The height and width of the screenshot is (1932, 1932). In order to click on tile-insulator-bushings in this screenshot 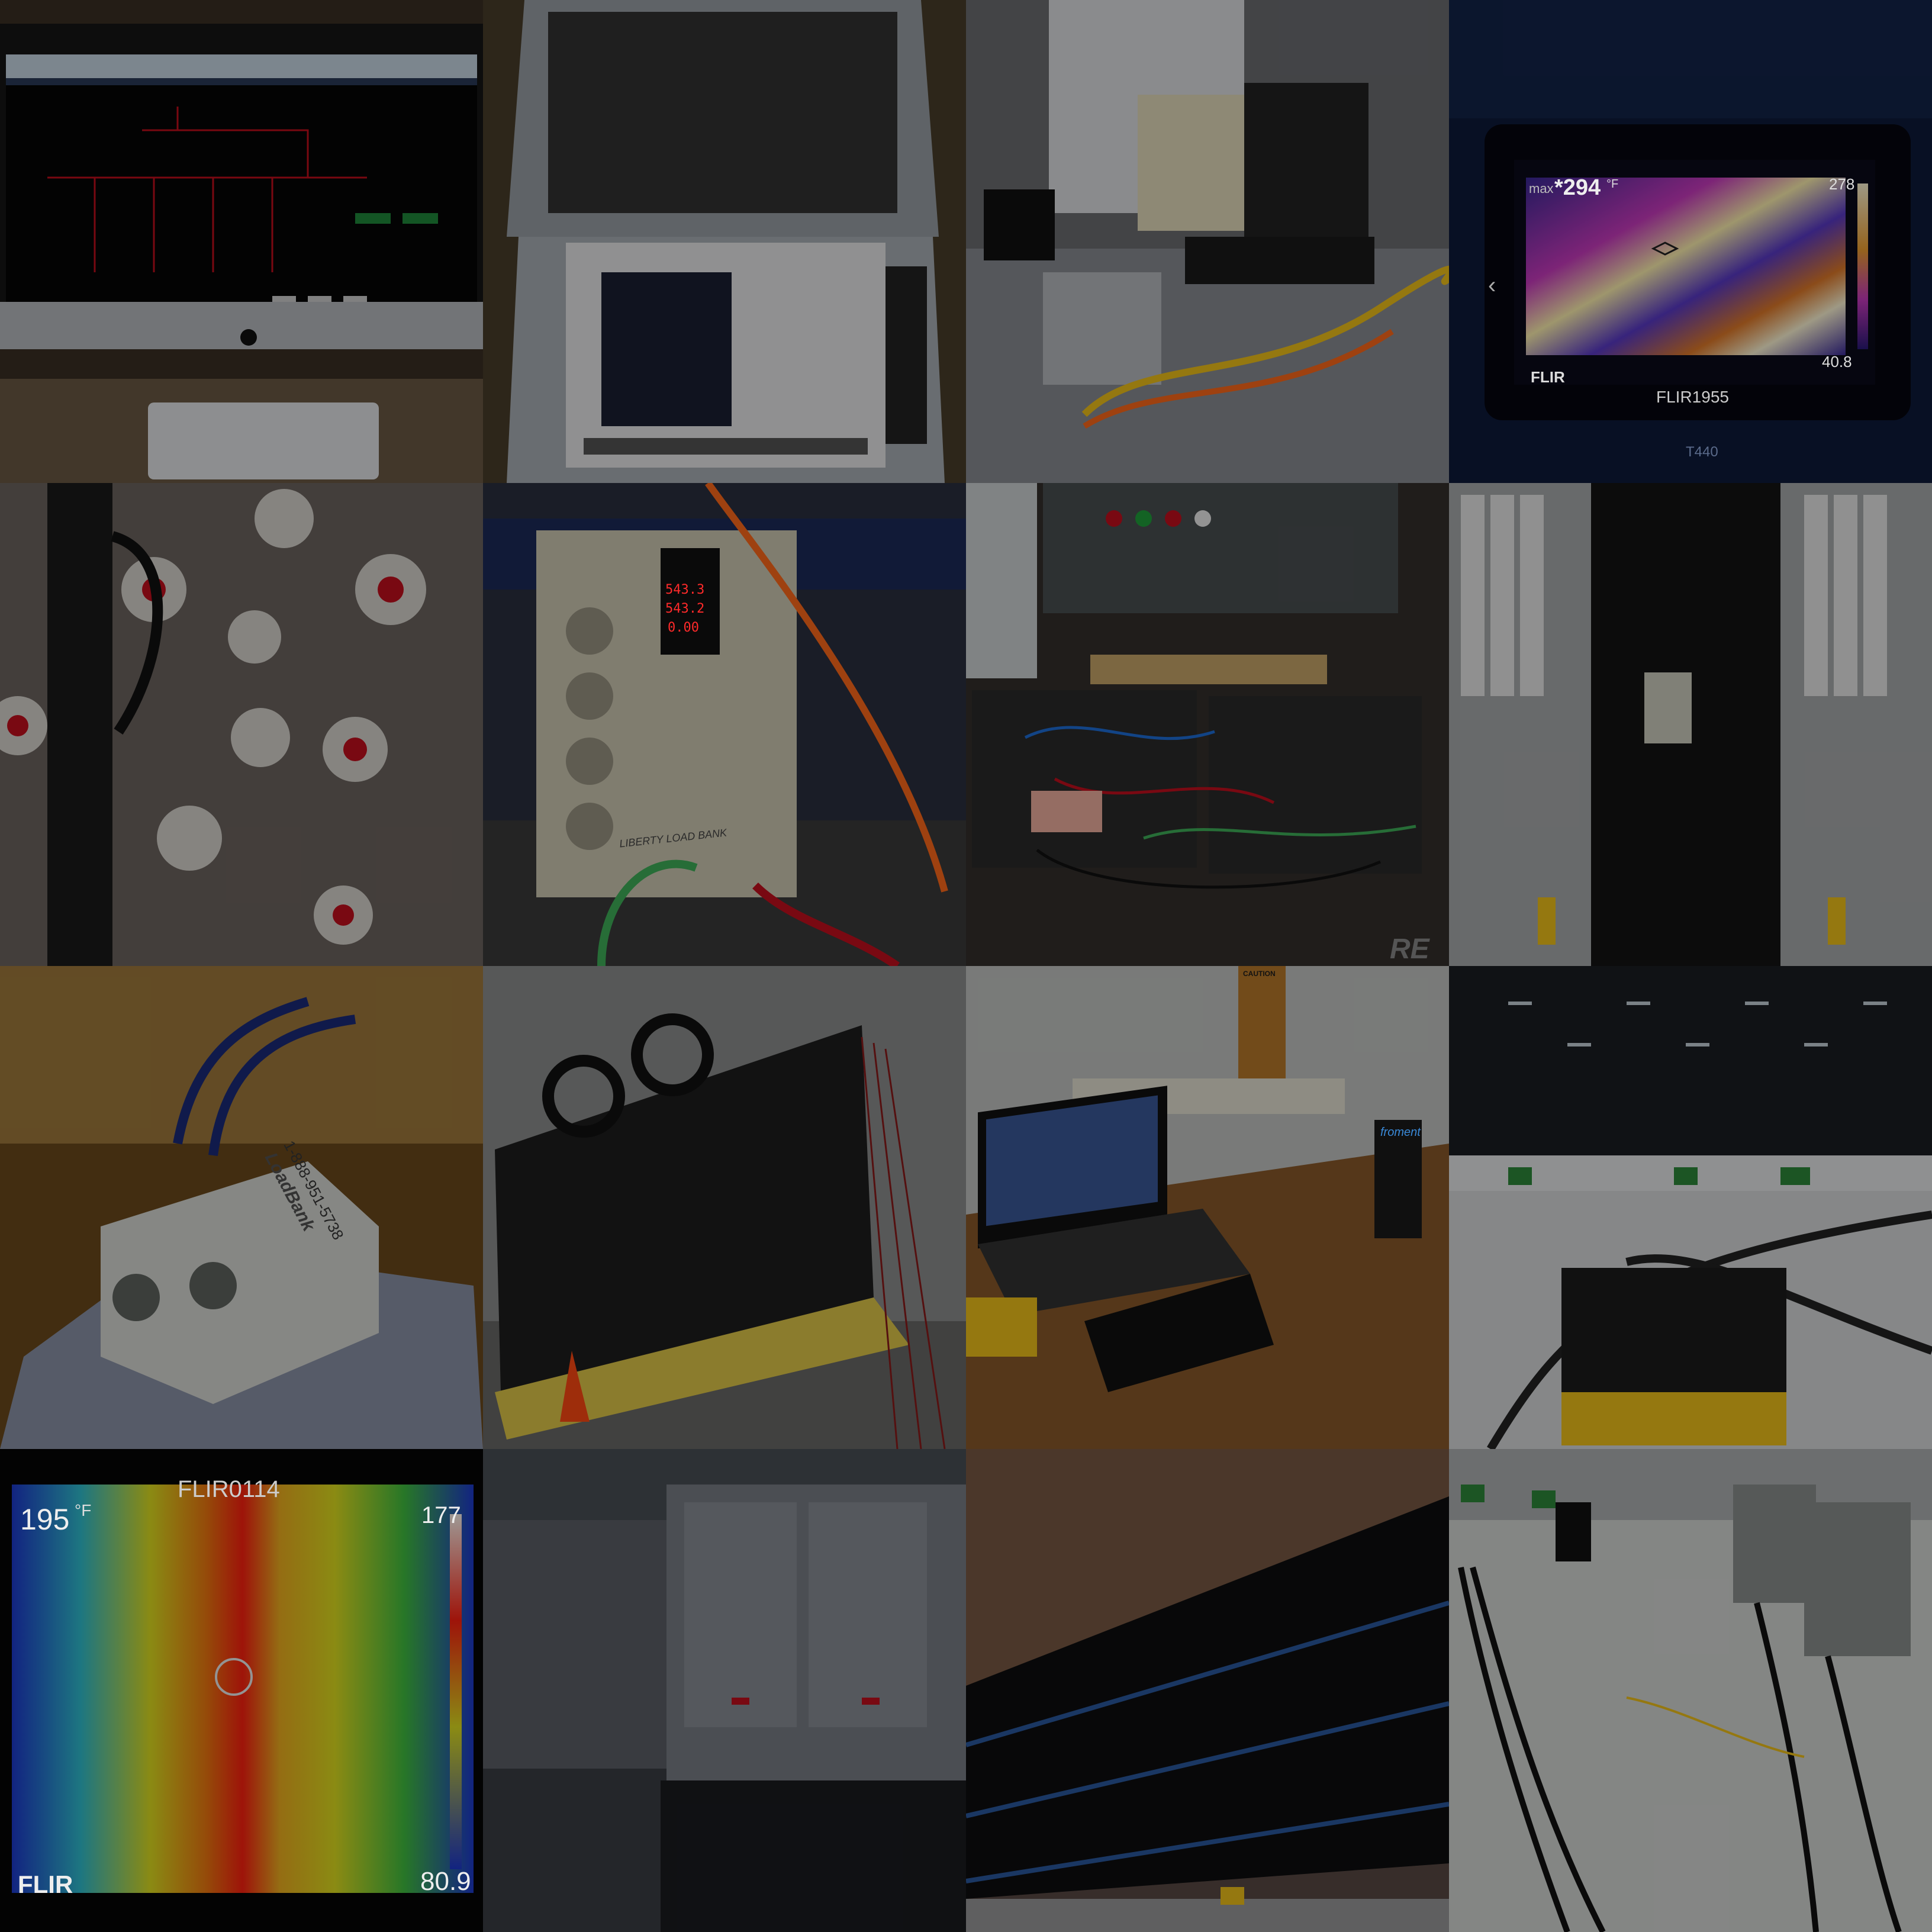, I will do `click(241, 724)`.